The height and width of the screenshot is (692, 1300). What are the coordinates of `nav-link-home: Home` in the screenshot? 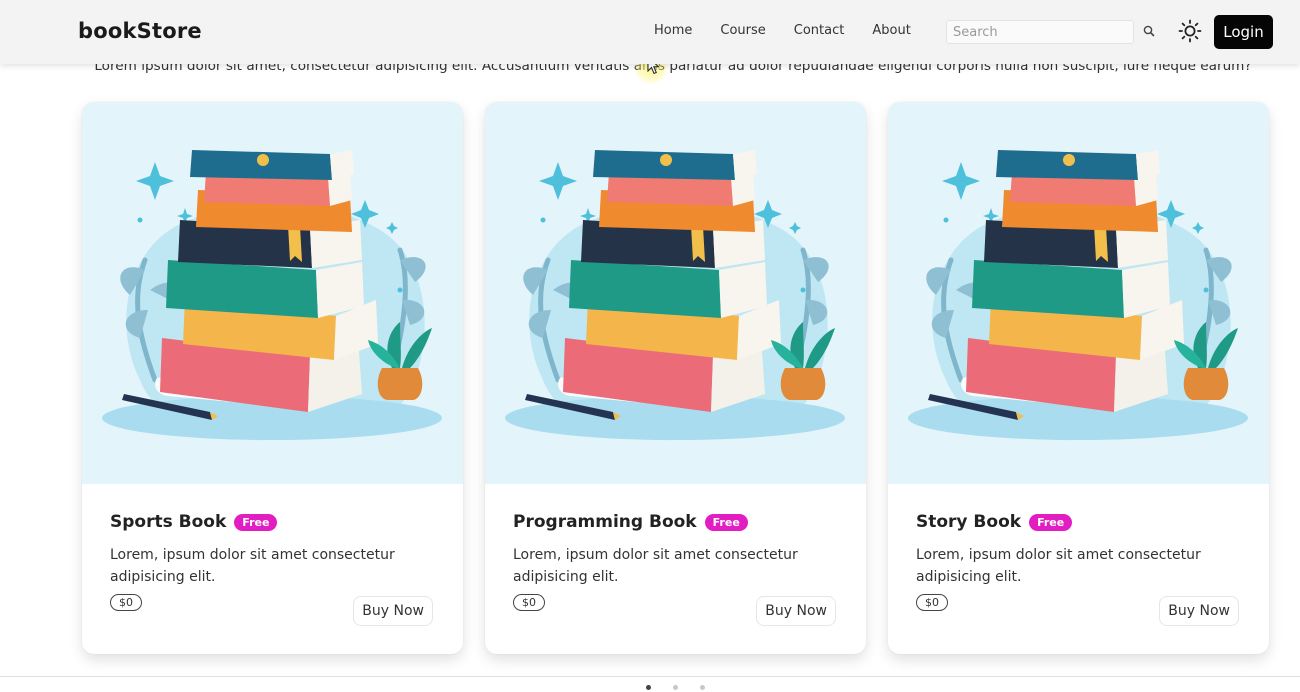 It's located at (673, 30).